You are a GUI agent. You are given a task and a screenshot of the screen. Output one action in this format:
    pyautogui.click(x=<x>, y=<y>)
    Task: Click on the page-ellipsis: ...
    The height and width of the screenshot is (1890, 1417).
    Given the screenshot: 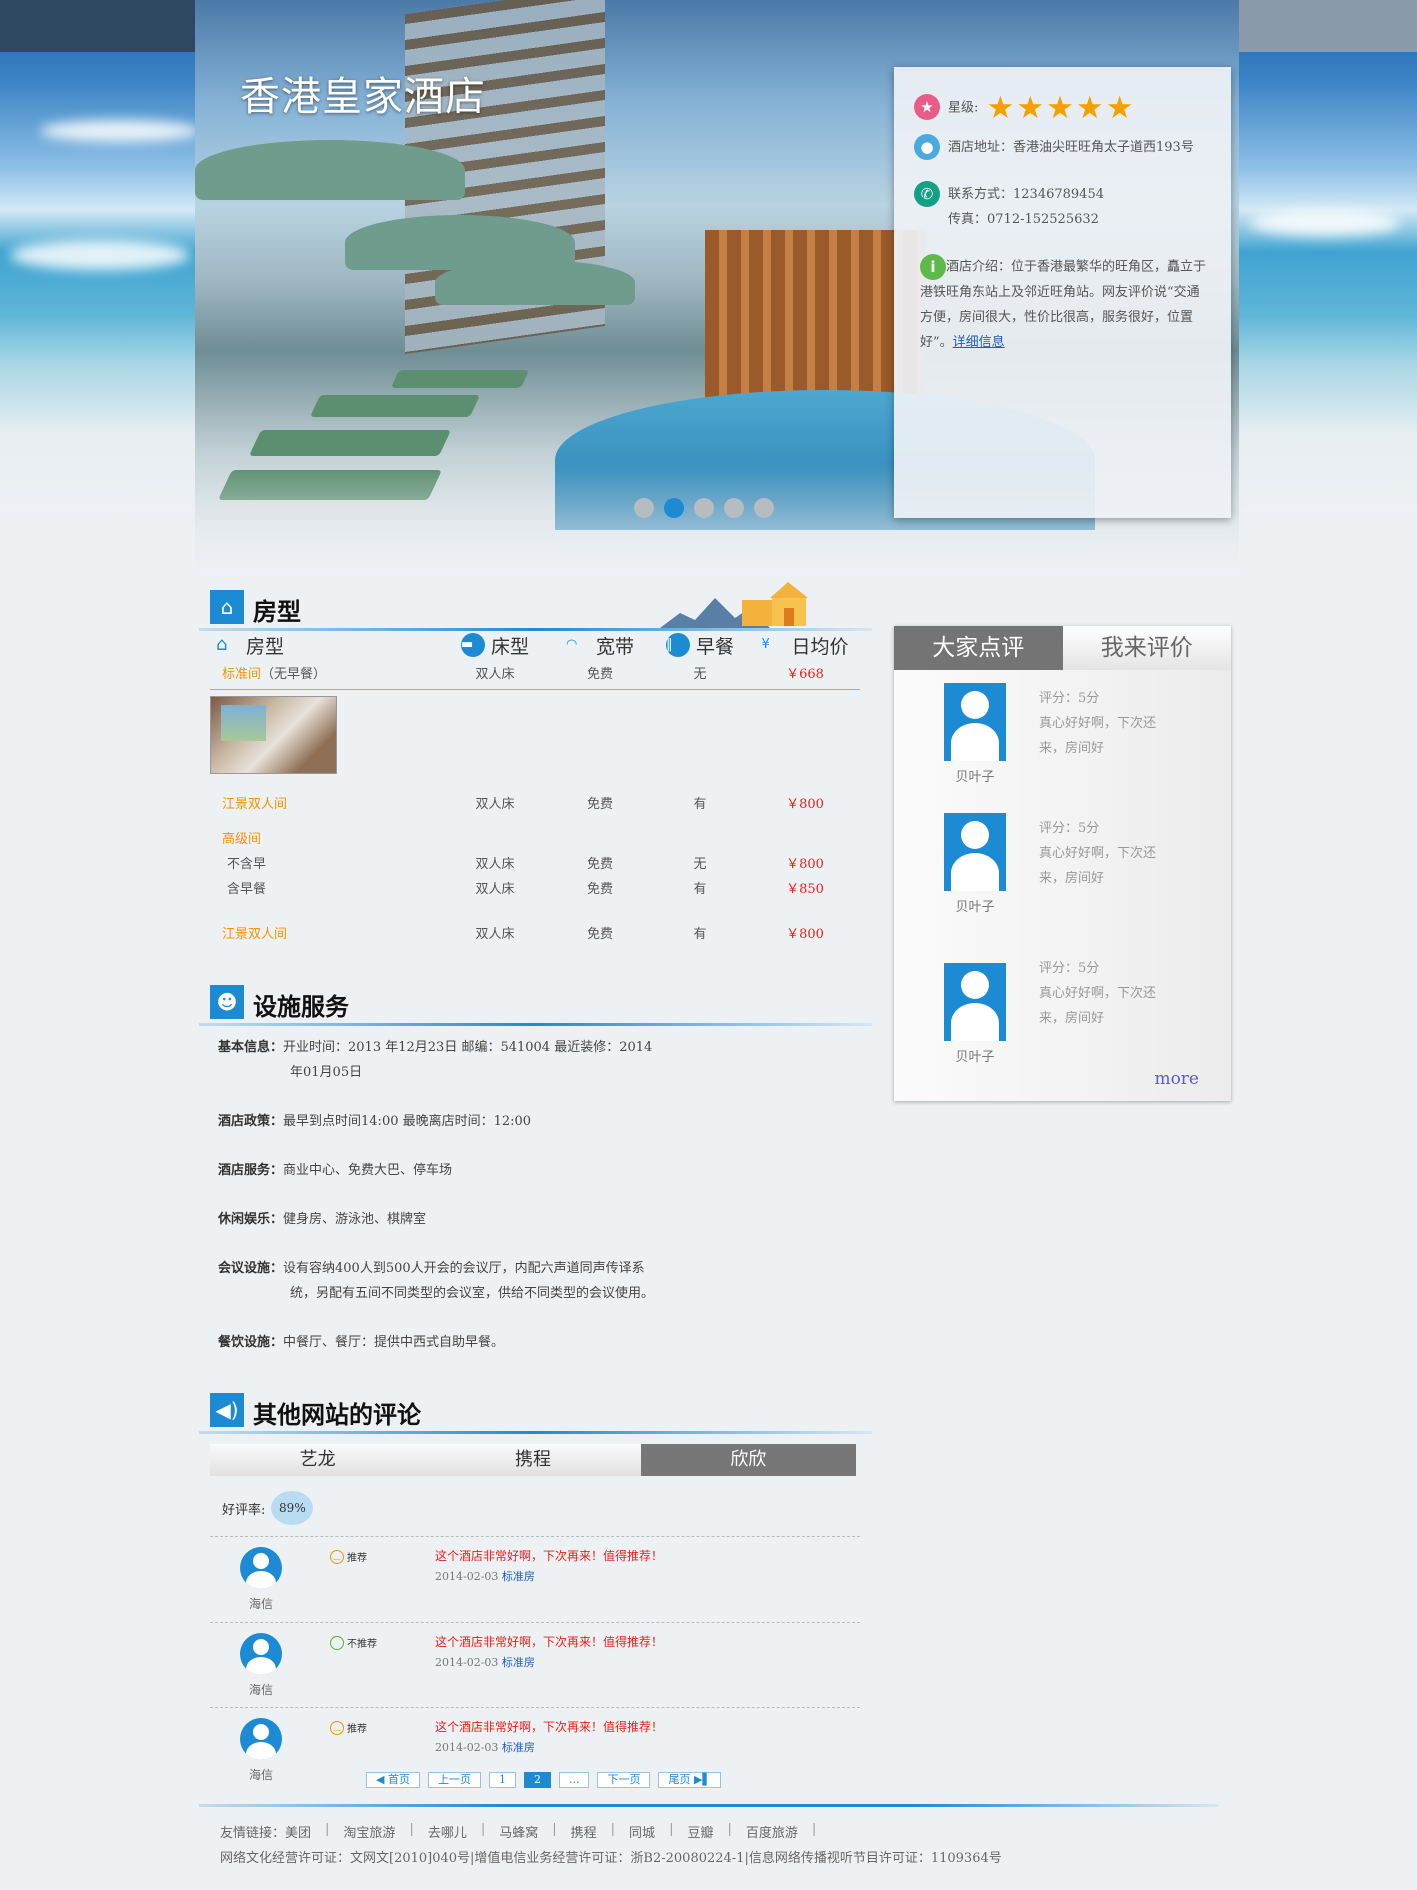 What is the action you would take?
    pyautogui.click(x=574, y=1780)
    